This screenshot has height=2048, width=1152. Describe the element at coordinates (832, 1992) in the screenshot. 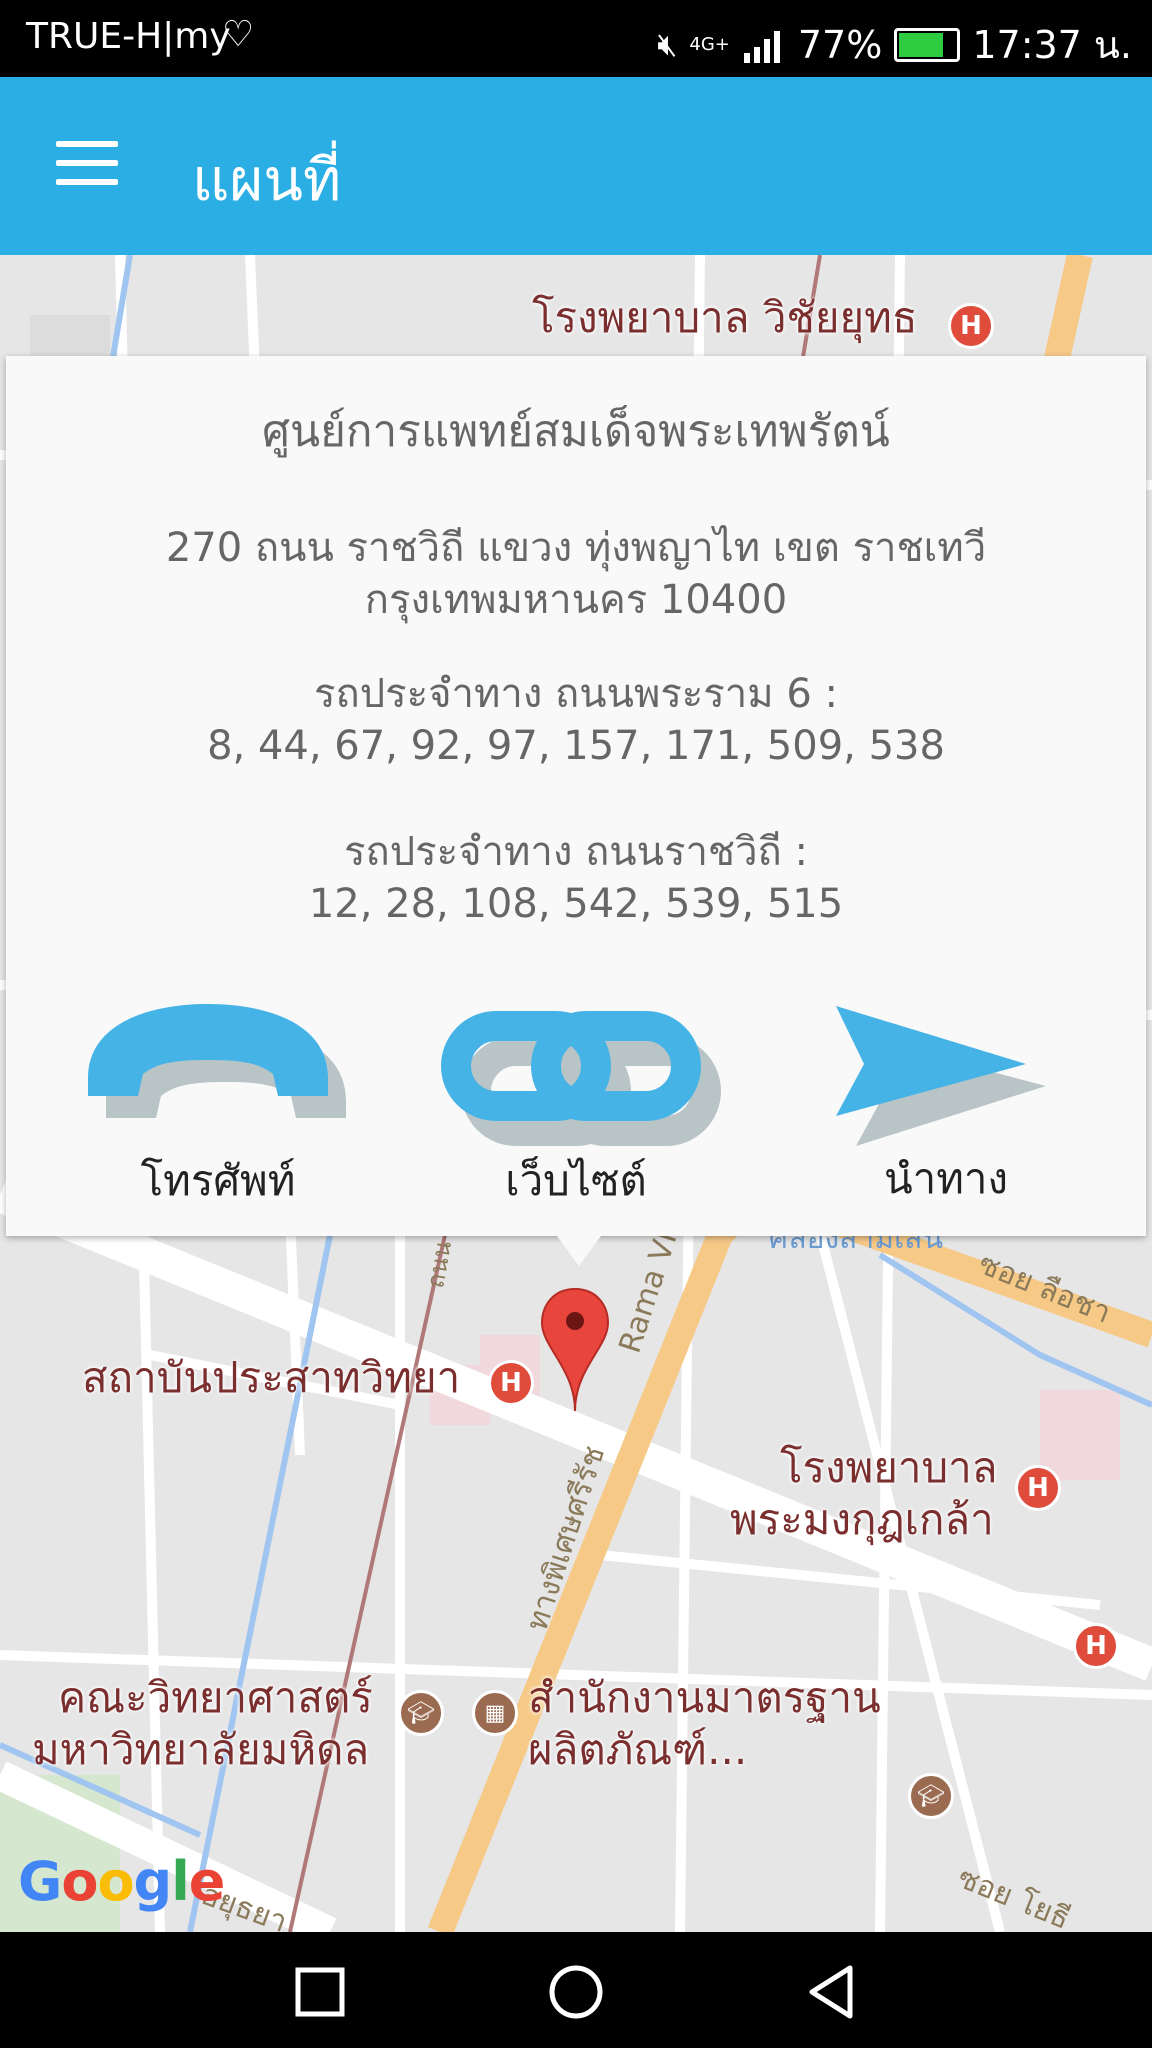

I see `back-icon` at that location.